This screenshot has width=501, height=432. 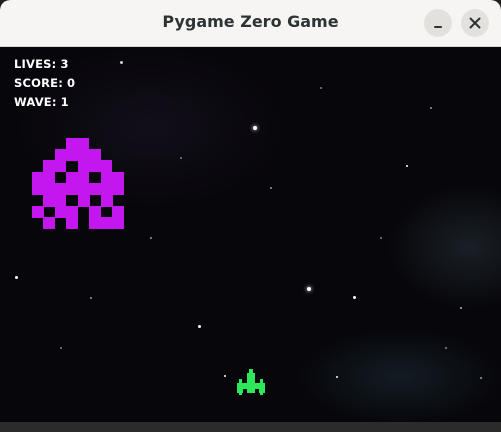 What do you see at coordinates (39, 83) in the screenshot?
I see `score-label: SCORE:` at bounding box center [39, 83].